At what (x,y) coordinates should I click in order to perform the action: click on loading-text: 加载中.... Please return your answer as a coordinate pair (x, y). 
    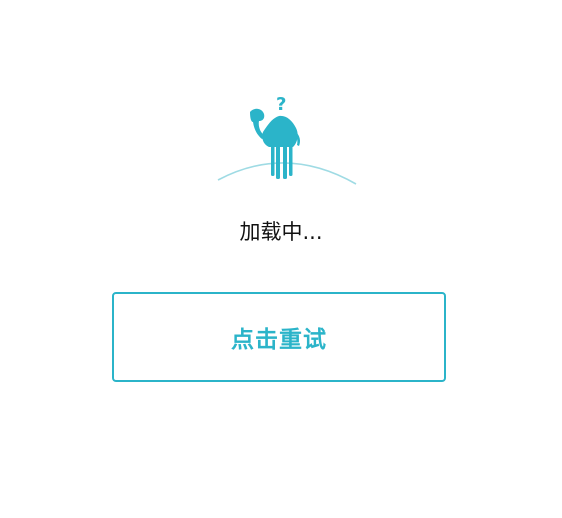
    Looking at the image, I should click on (281, 232).